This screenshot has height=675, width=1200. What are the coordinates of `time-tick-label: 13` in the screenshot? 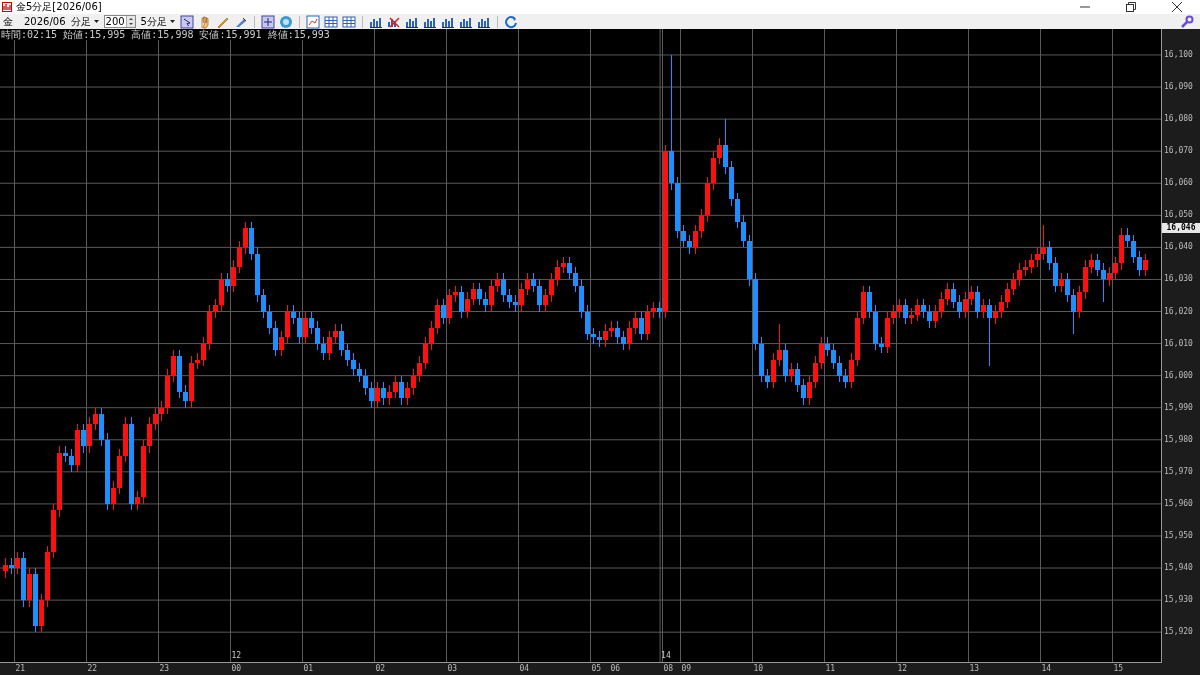 It's located at (974, 669).